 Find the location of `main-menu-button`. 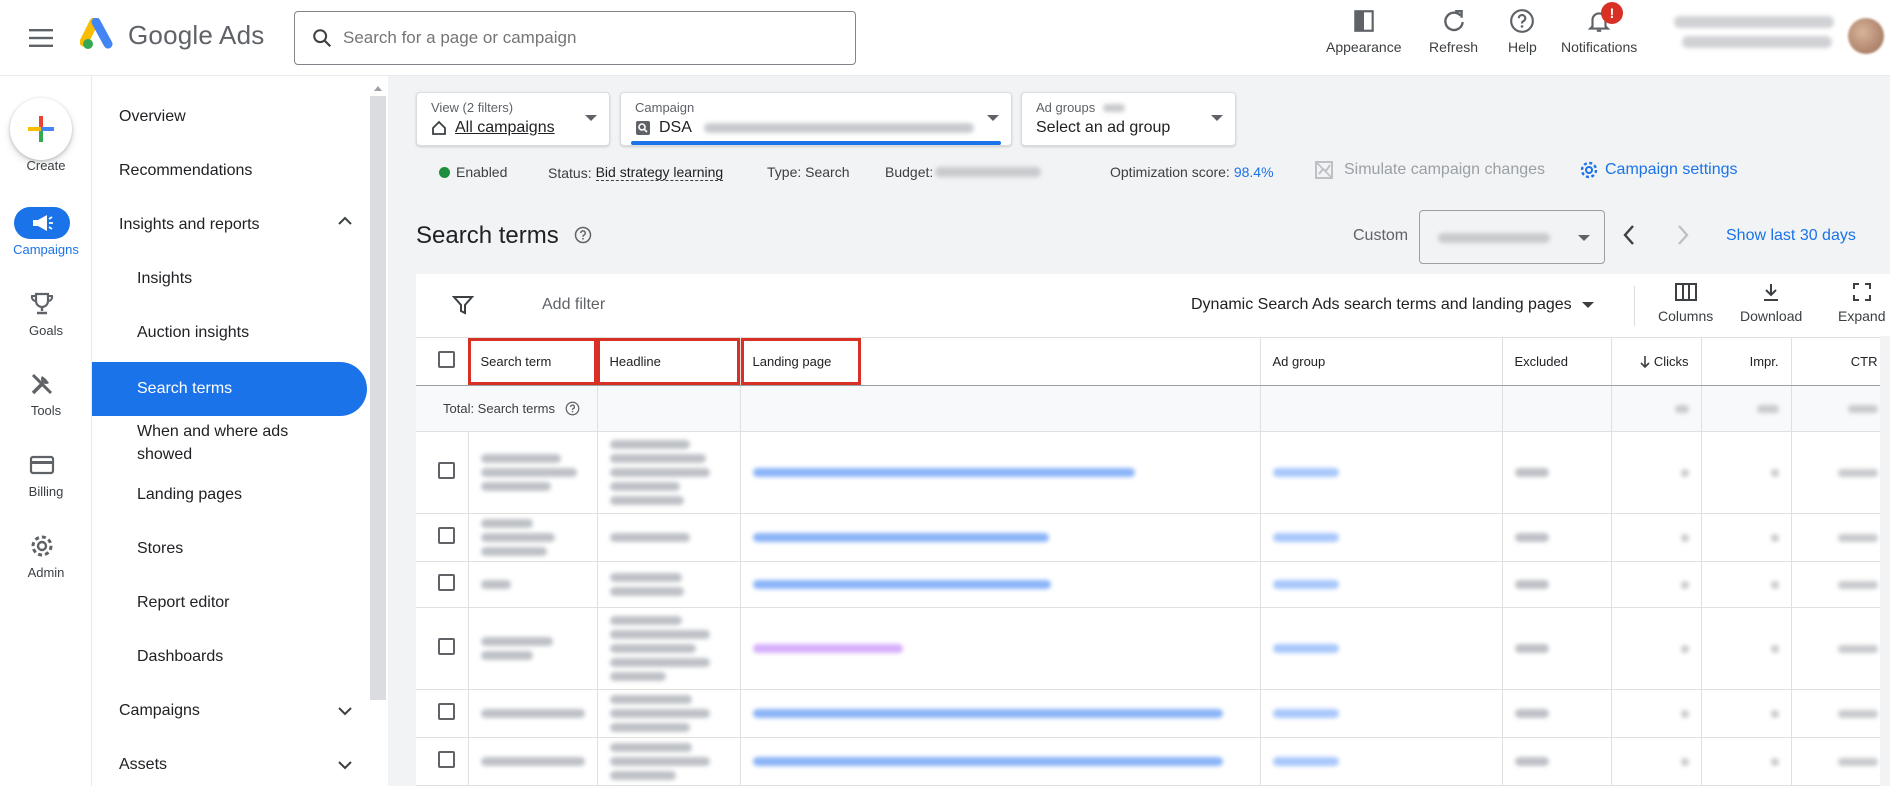

main-menu-button is located at coordinates (41, 38).